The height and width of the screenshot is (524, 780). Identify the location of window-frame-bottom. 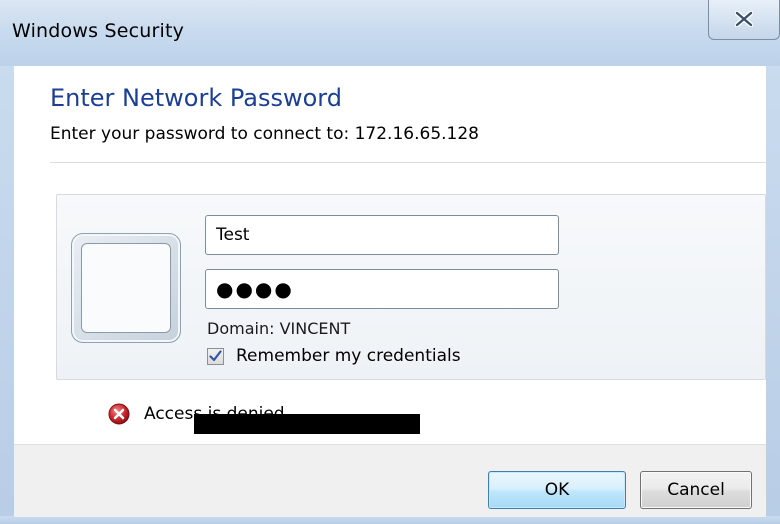
(390, 520).